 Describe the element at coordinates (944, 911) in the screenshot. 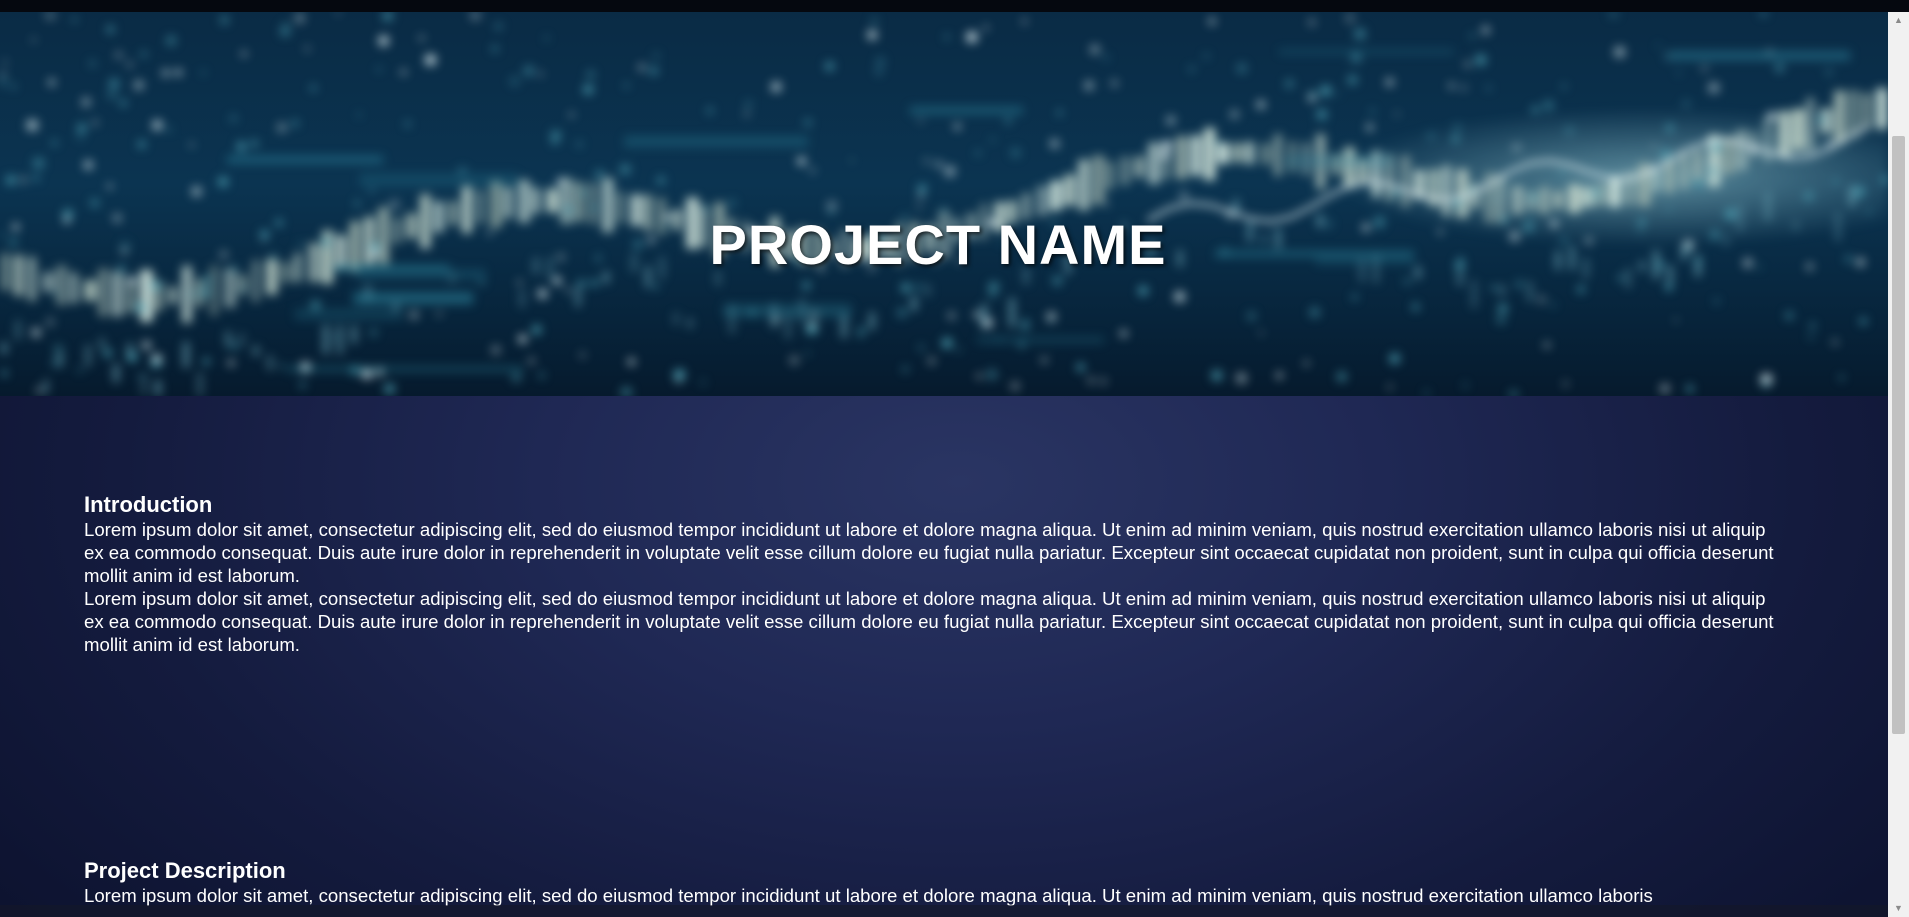

I see `bottom-edge` at that location.